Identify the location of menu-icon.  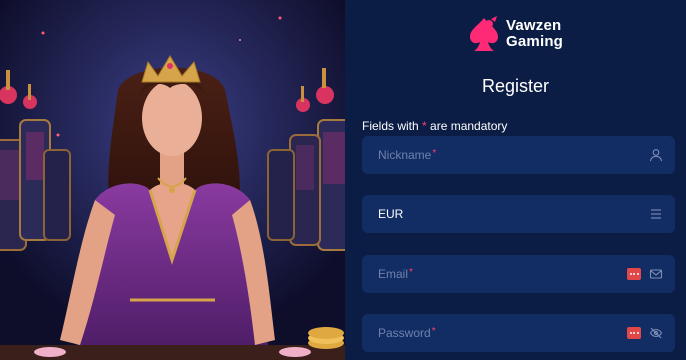
(656, 214).